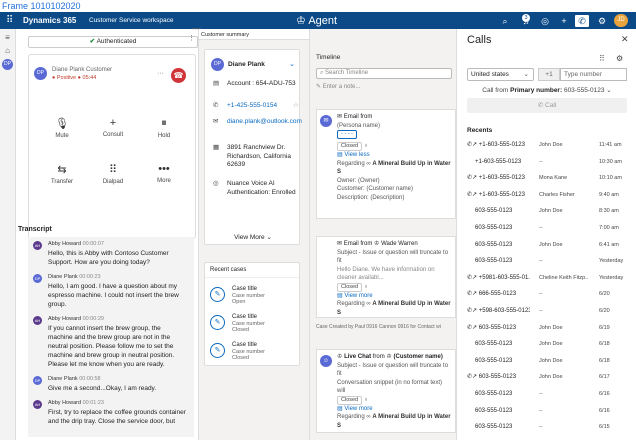 This screenshot has width=636, height=440. Describe the element at coordinates (7, 50) in the screenshot. I see `home-icon: ⌂` at that location.